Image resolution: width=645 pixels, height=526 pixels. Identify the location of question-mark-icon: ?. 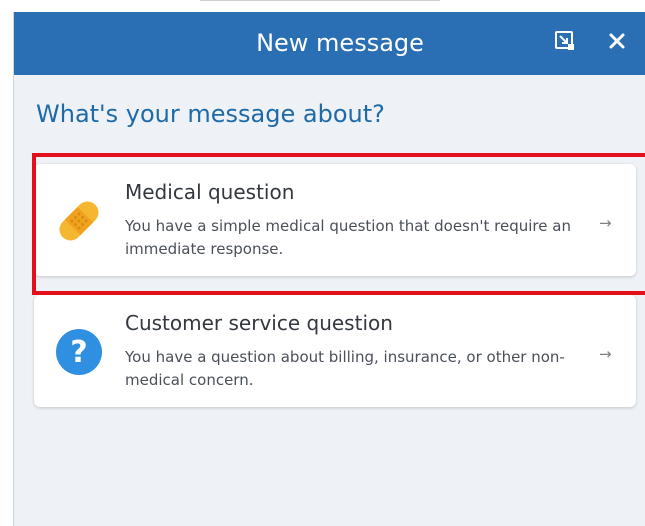
(79, 352).